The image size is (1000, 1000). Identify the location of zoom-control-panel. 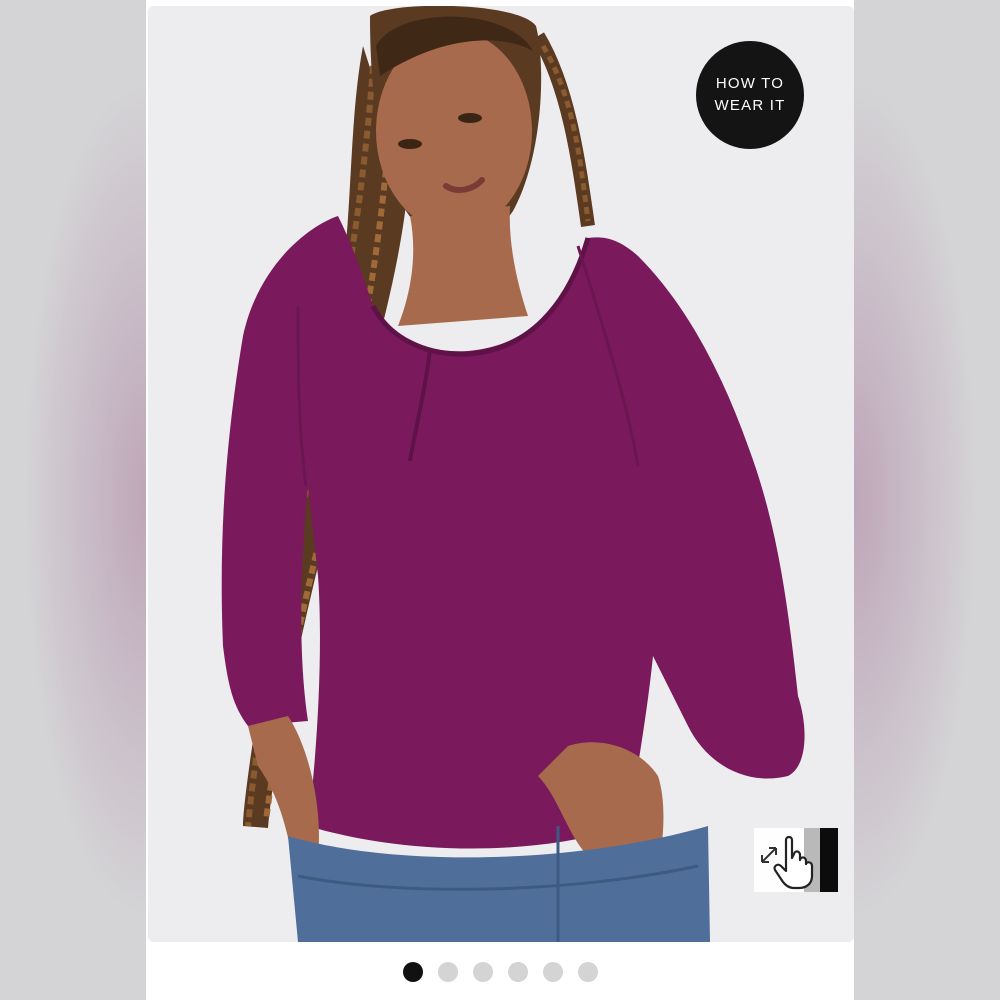
(787, 860).